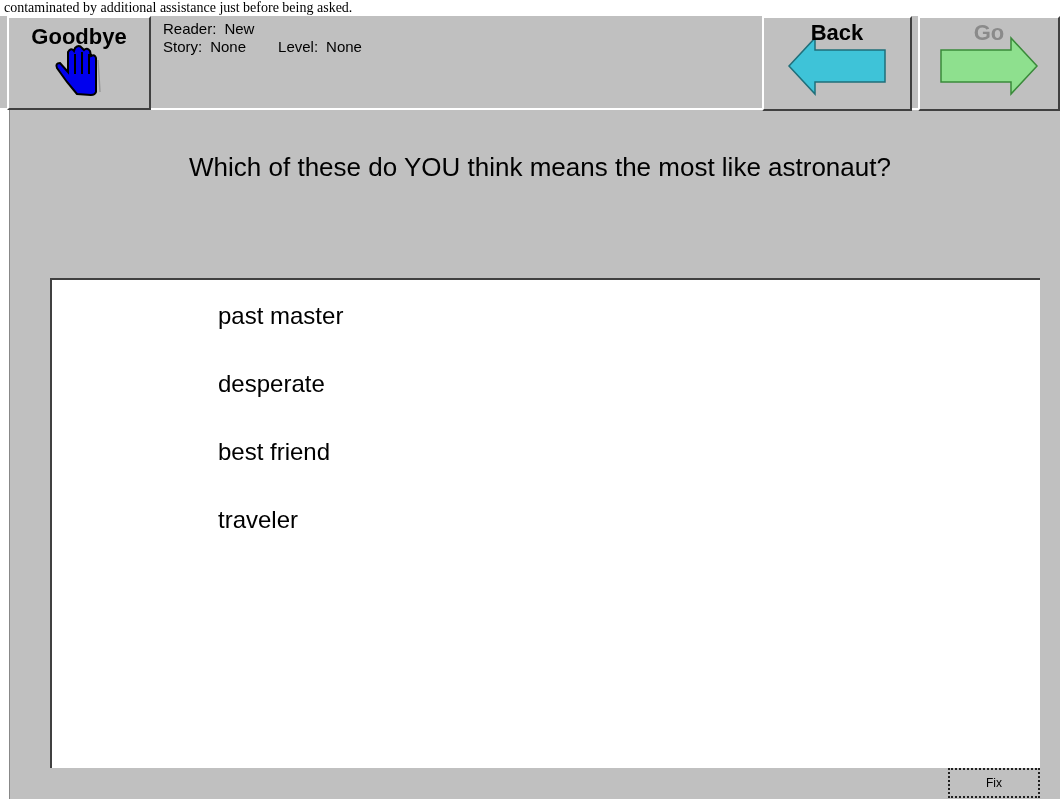 This screenshot has width=1060, height=799. I want to click on level-value: None, so click(344, 47).